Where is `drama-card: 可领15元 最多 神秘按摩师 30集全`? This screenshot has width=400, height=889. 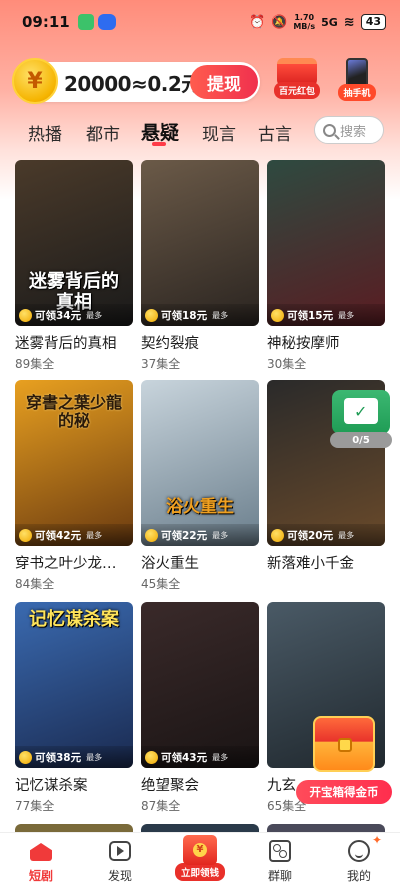
drama-card: 可领15元 最多 神秘按摩师 30集全 is located at coordinates (326, 266).